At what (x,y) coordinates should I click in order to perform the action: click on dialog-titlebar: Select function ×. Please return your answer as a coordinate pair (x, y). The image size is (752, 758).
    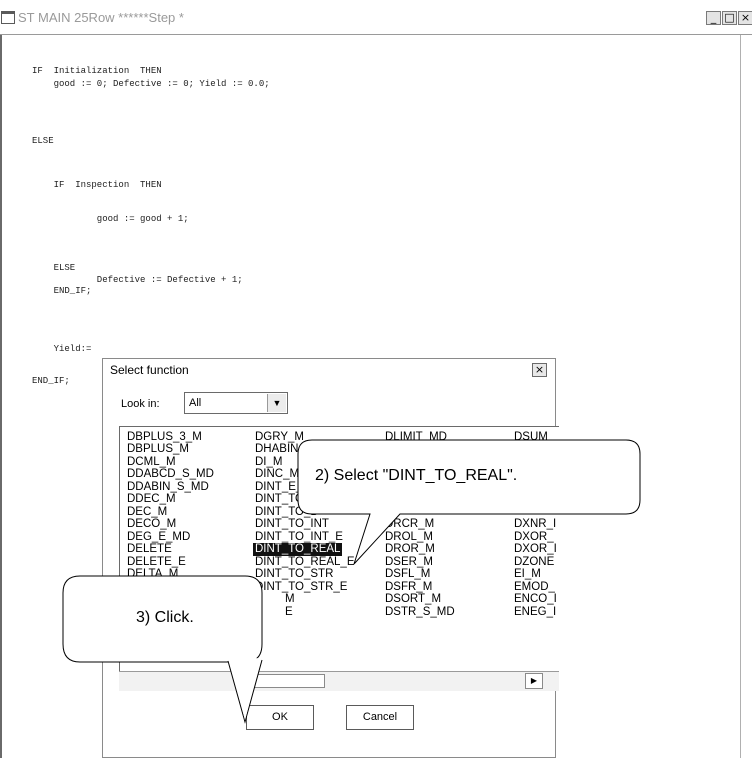
    Looking at the image, I should click on (329, 370).